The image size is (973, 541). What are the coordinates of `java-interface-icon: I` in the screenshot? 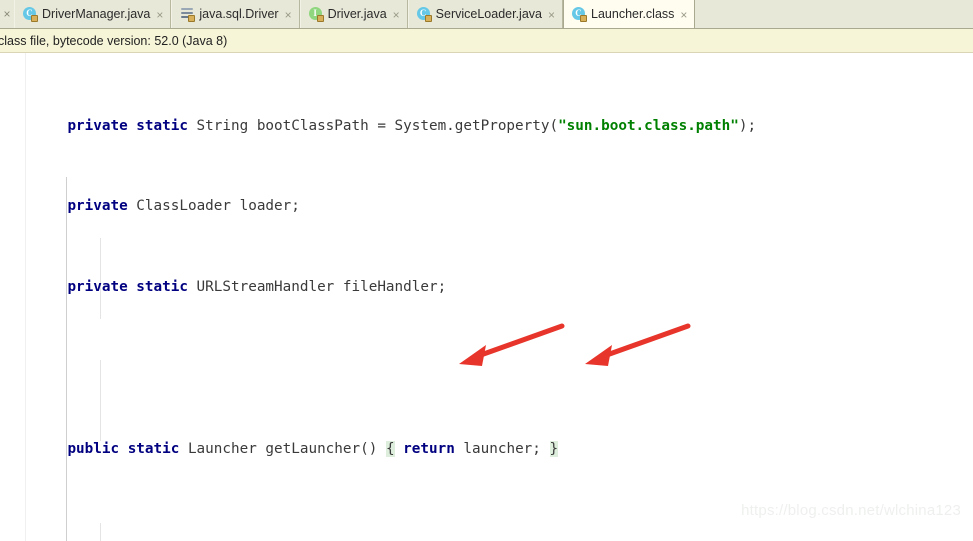 It's located at (316, 14).